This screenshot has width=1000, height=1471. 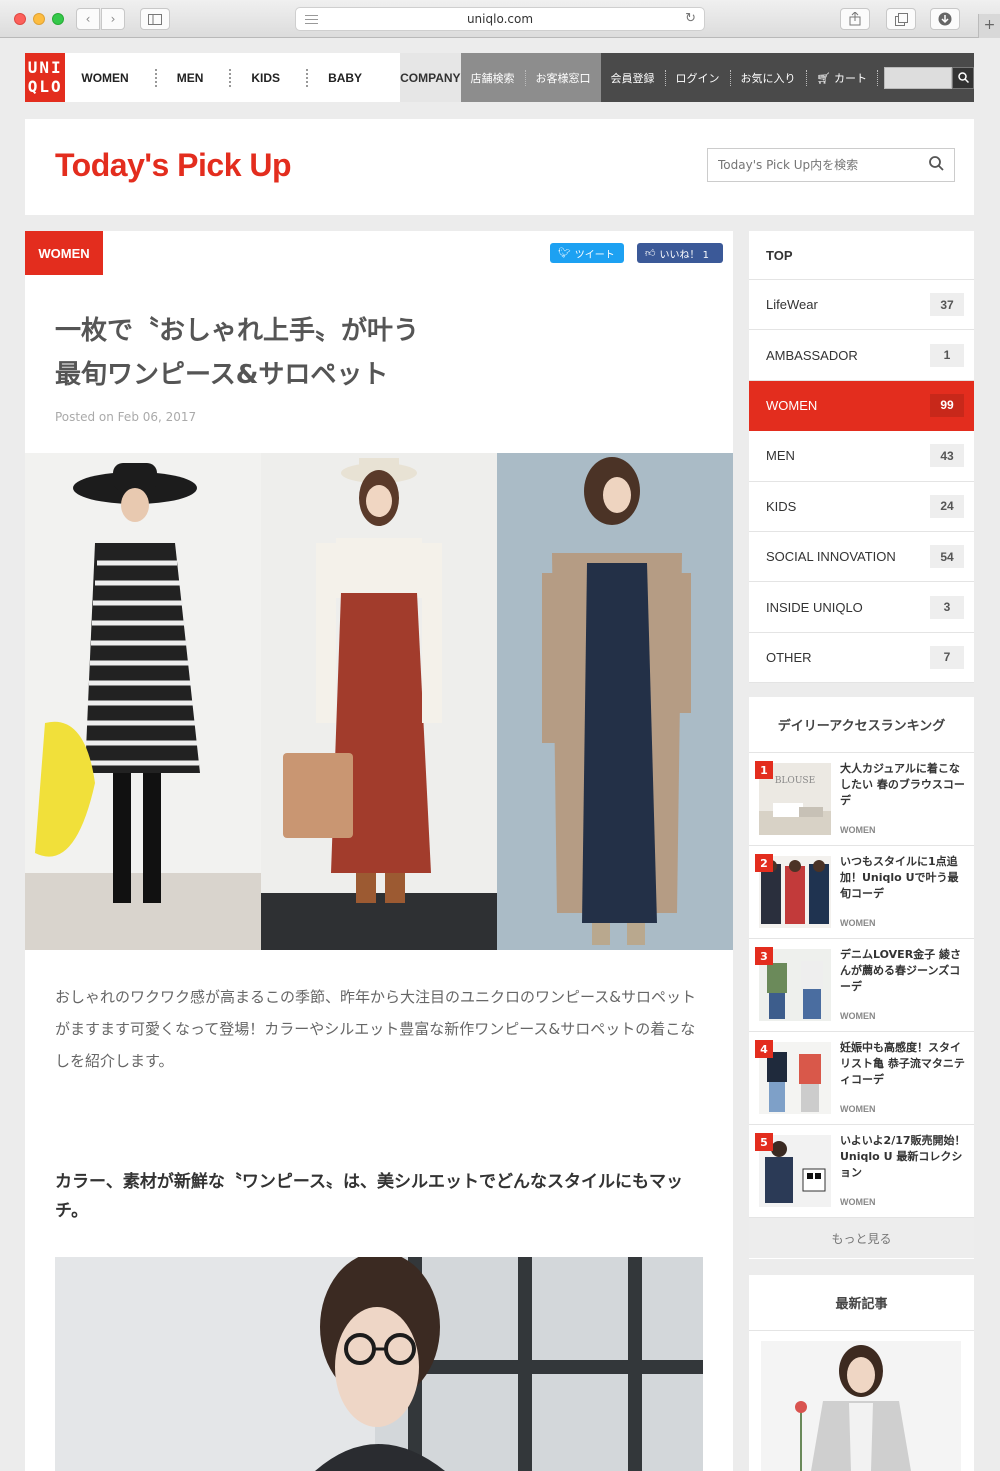 I want to click on ranking-item: 3 デニムLOVER金子 綾さんが薦める春ジーンズコーデ WOMEN, so click(x=861, y=985).